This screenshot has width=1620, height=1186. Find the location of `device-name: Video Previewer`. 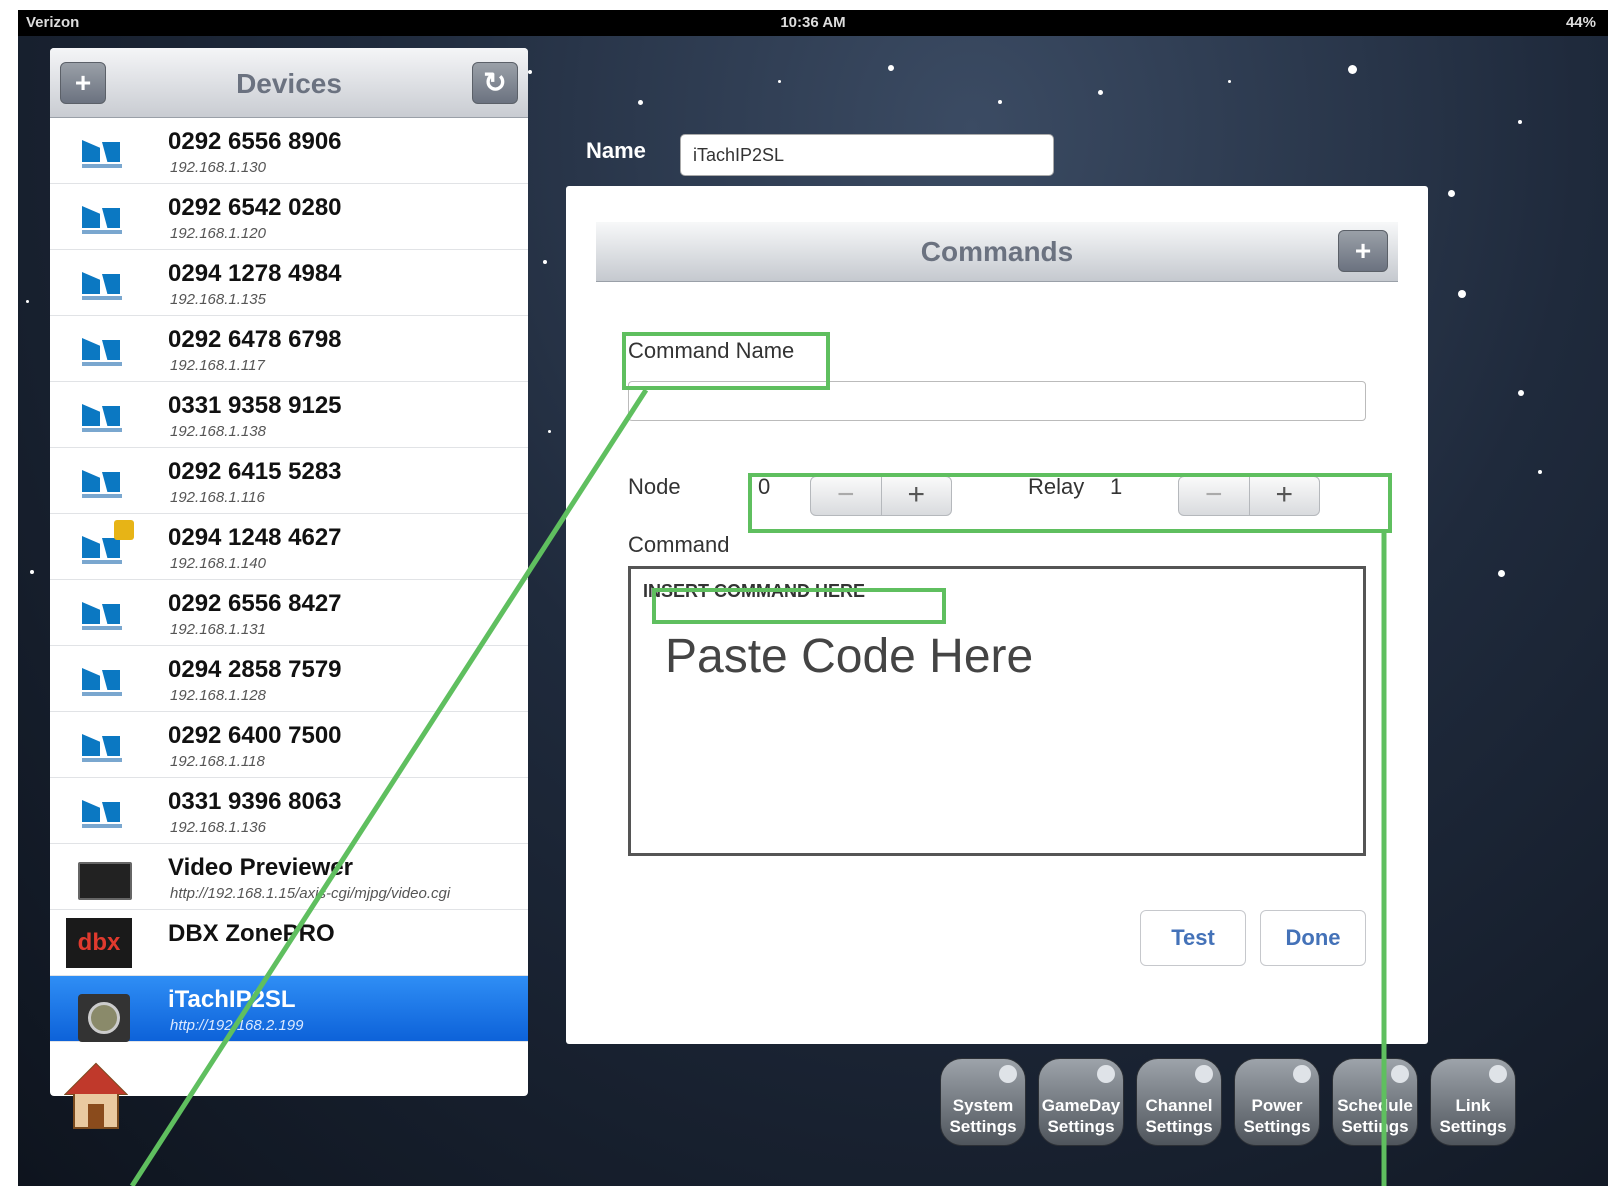

device-name: Video Previewer is located at coordinates (260, 867).